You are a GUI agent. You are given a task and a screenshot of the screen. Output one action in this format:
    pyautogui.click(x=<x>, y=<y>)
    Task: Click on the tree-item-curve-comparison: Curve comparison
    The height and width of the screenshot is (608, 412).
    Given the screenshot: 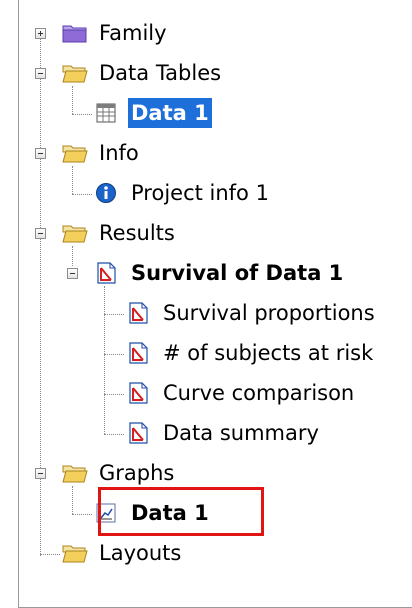 What is the action you would take?
    pyautogui.click(x=241, y=393)
    